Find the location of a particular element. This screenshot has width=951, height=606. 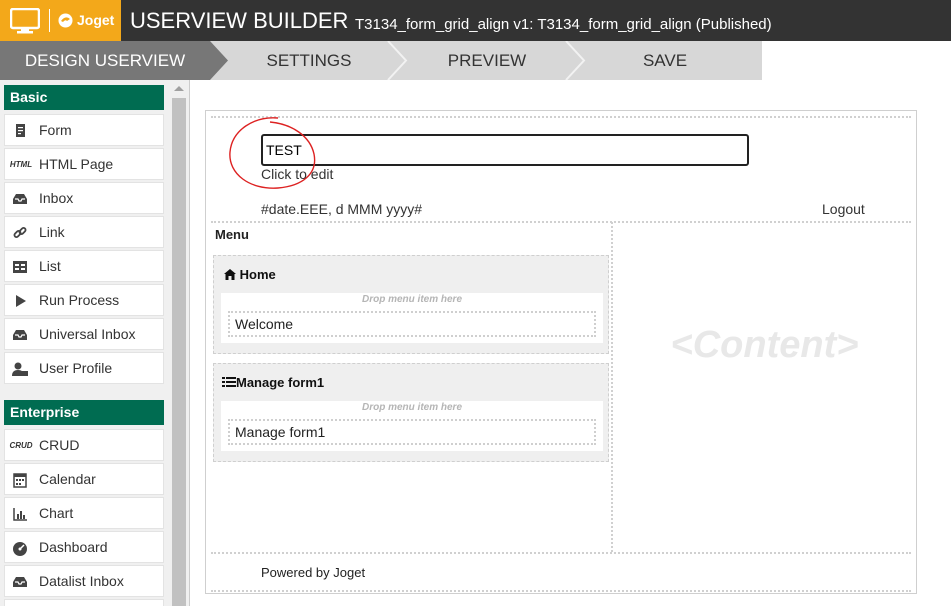

list-icon is located at coordinates (20, 267).